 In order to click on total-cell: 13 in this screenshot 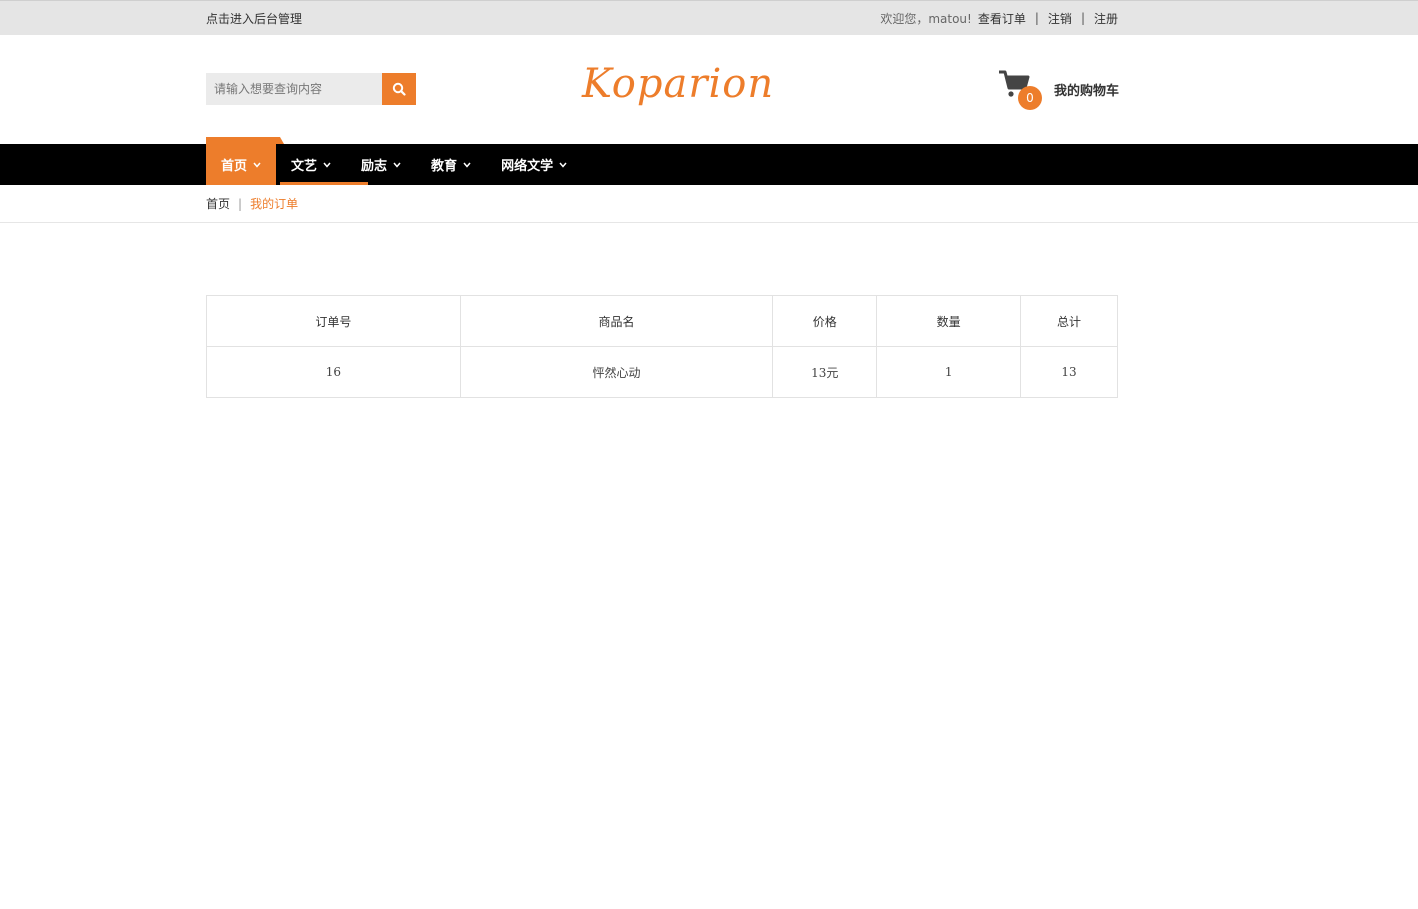, I will do `click(1069, 372)`.